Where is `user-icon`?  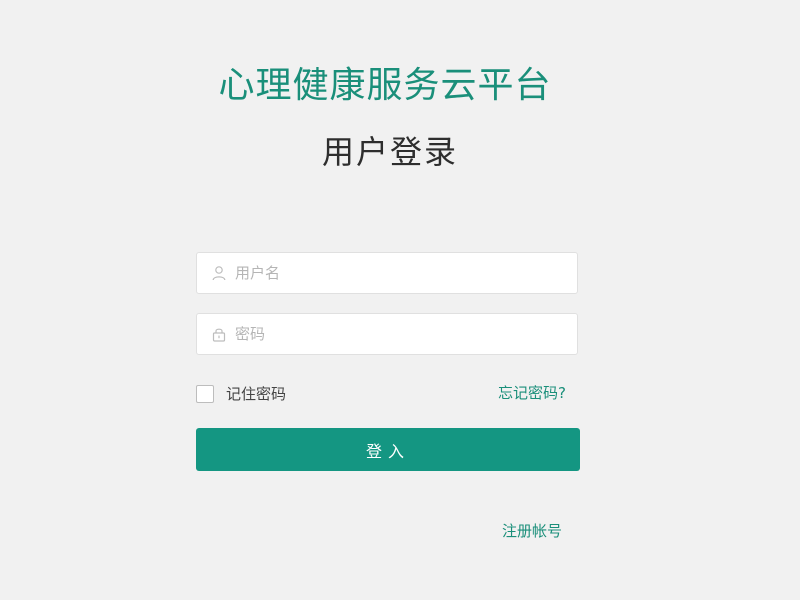 user-icon is located at coordinates (219, 273).